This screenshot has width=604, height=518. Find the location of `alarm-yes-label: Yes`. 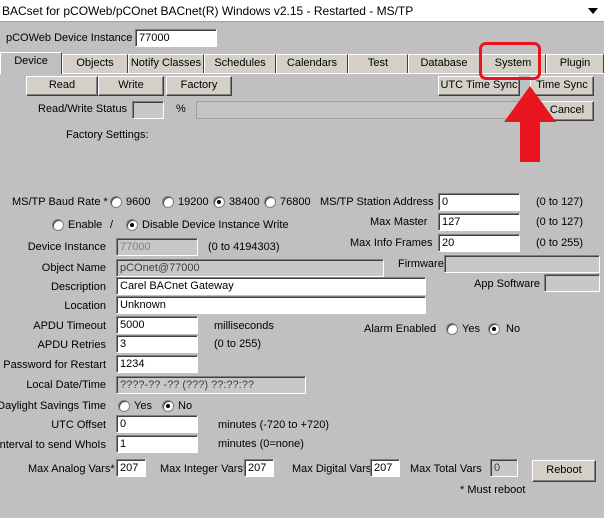

alarm-yes-label: Yes is located at coordinates (471, 329).